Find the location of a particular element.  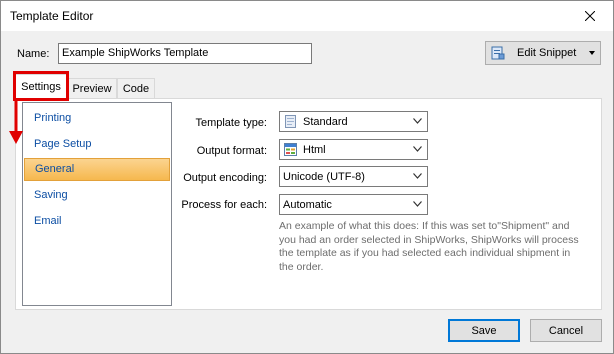

process-for-each-label: Process for each: is located at coordinates (224, 205).